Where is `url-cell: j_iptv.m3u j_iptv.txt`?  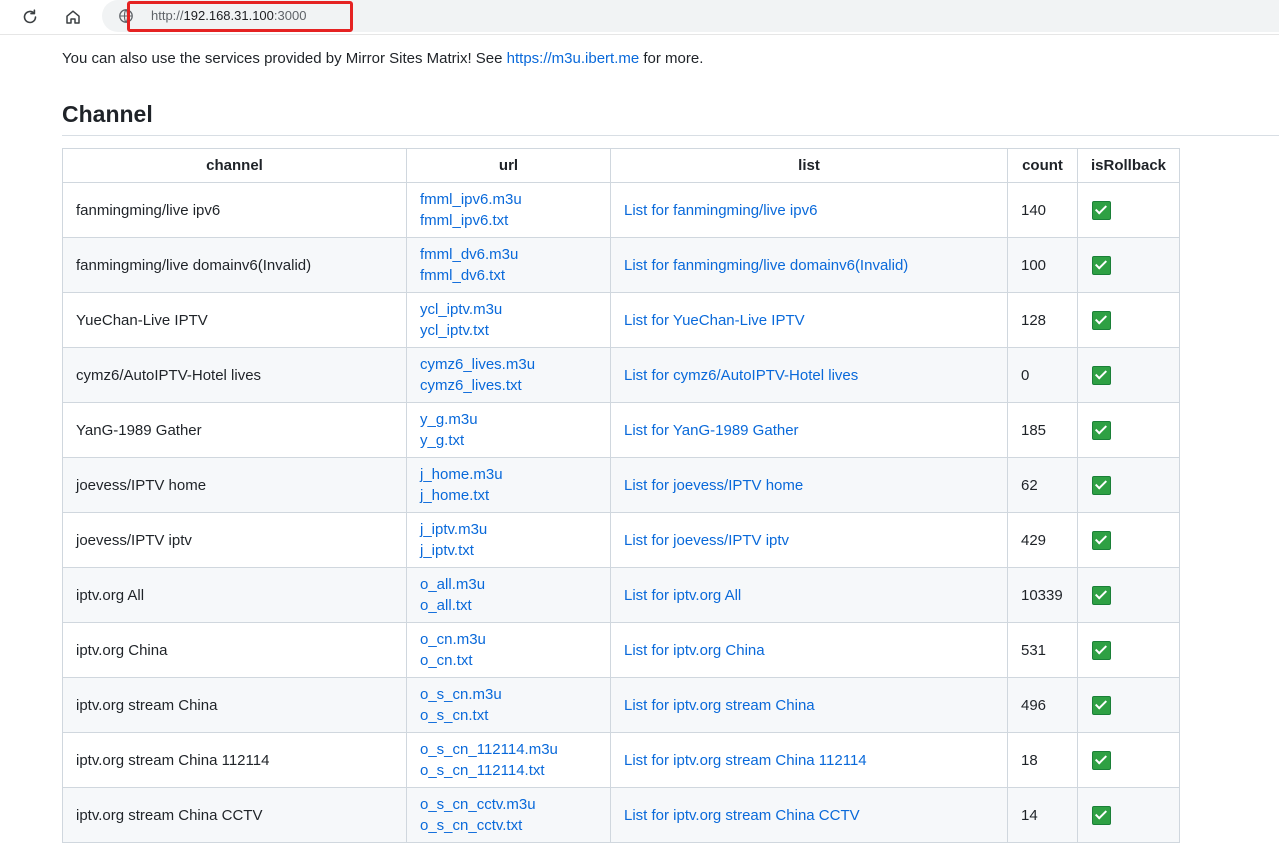 url-cell: j_iptv.m3u j_iptv.txt is located at coordinates (508, 540).